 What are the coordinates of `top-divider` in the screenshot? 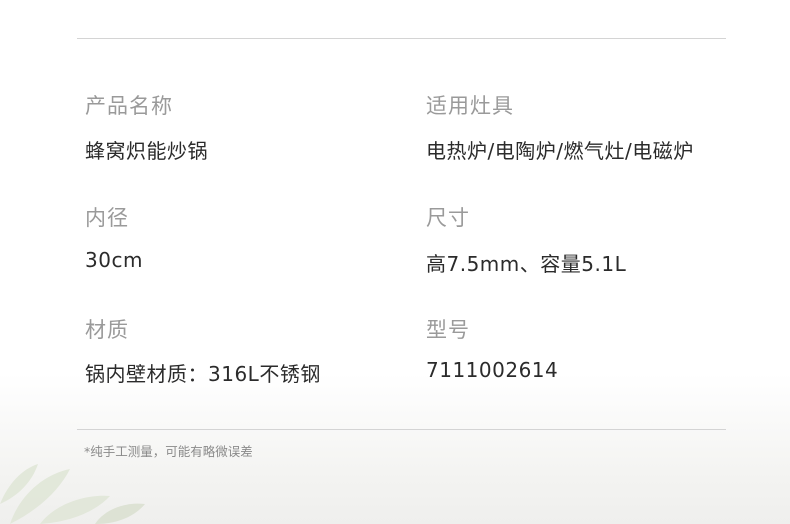 It's located at (401, 38).